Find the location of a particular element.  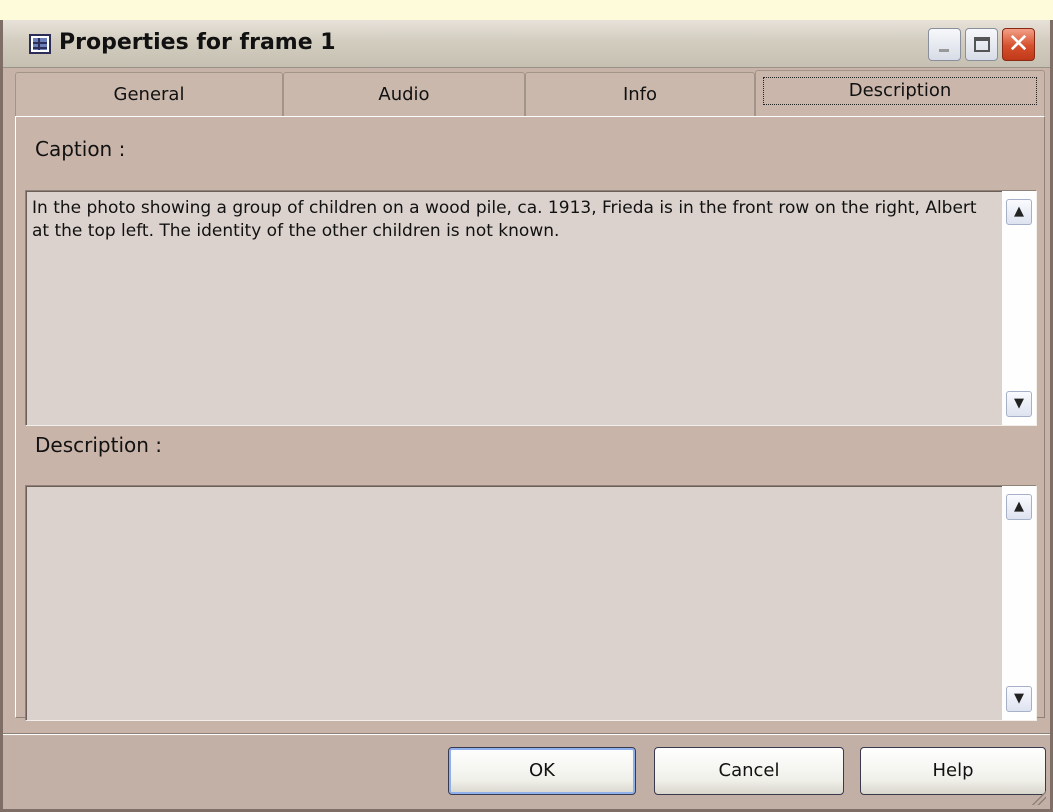

close-button: ✕ is located at coordinates (1018, 44).